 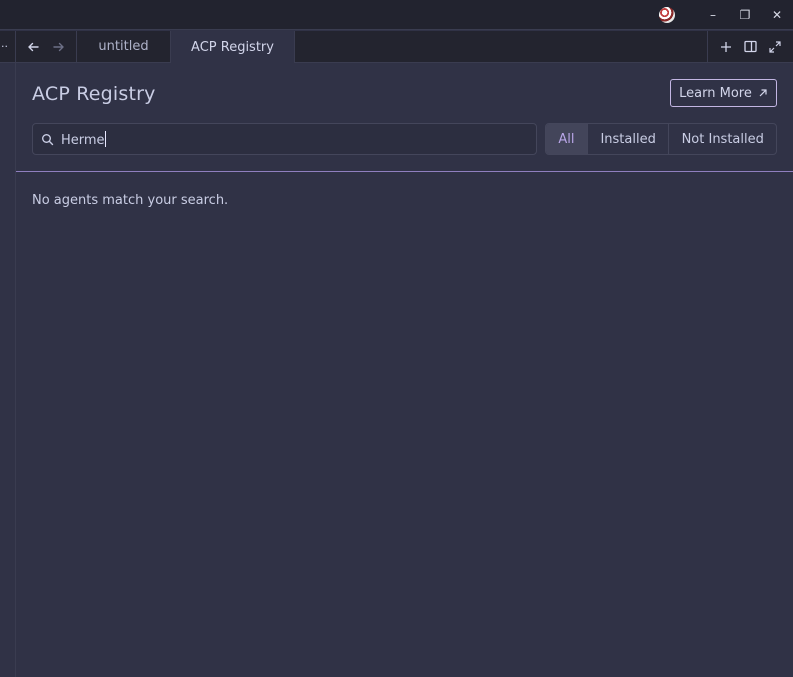 What do you see at coordinates (83, 139) in the screenshot?
I see `search-value: Herme` at bounding box center [83, 139].